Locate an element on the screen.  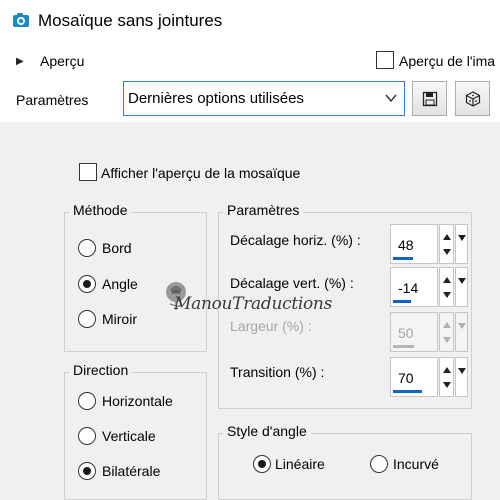
dice-icon is located at coordinates (473, 99).